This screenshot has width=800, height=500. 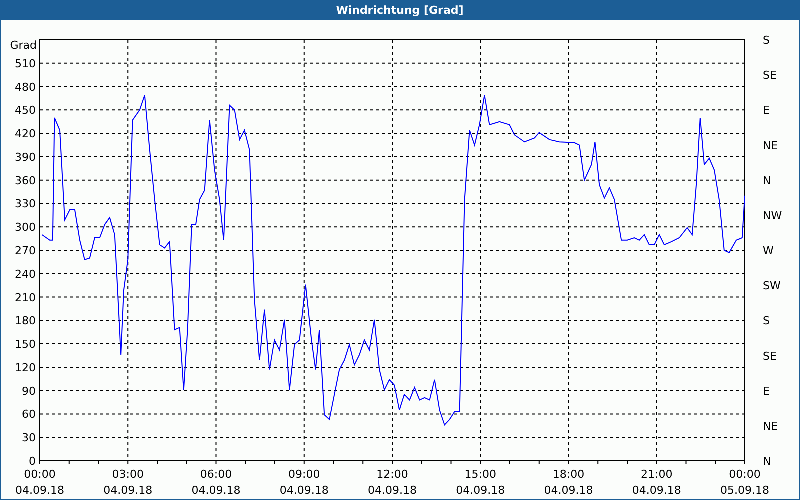 I want to click on x-tick-label: 15:00, so click(x=480, y=474).